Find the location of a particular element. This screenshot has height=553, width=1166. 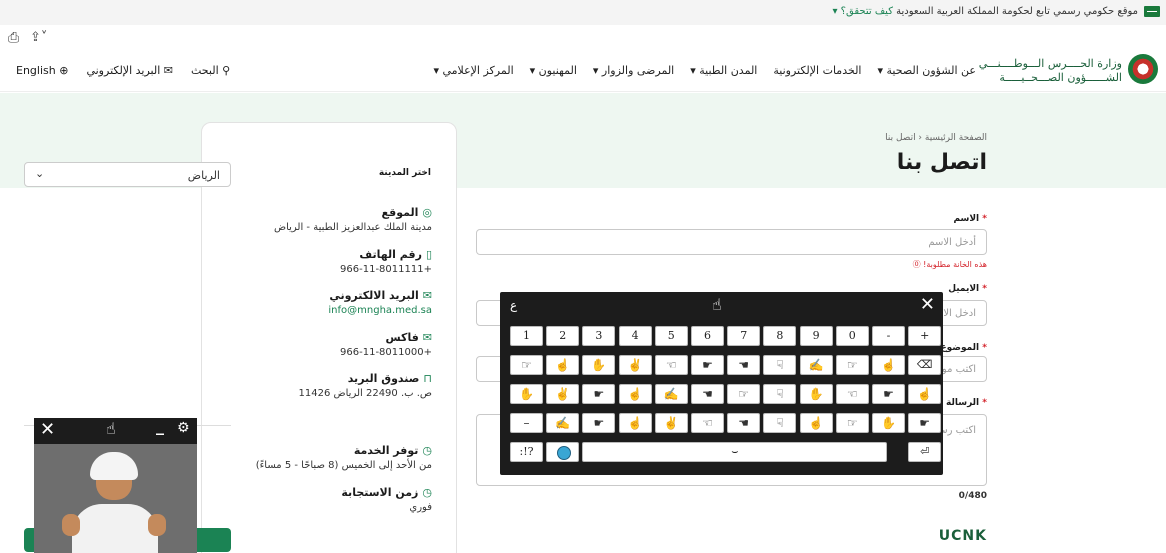

email-value-link: info@mngha.med.sa is located at coordinates (380, 310).